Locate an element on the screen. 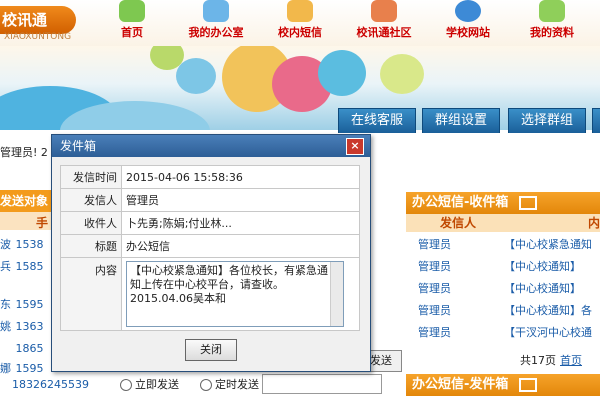 Image resolution: width=600 pixels, height=400 pixels. nav-item-label: 校内短信 is located at coordinates (300, 32).